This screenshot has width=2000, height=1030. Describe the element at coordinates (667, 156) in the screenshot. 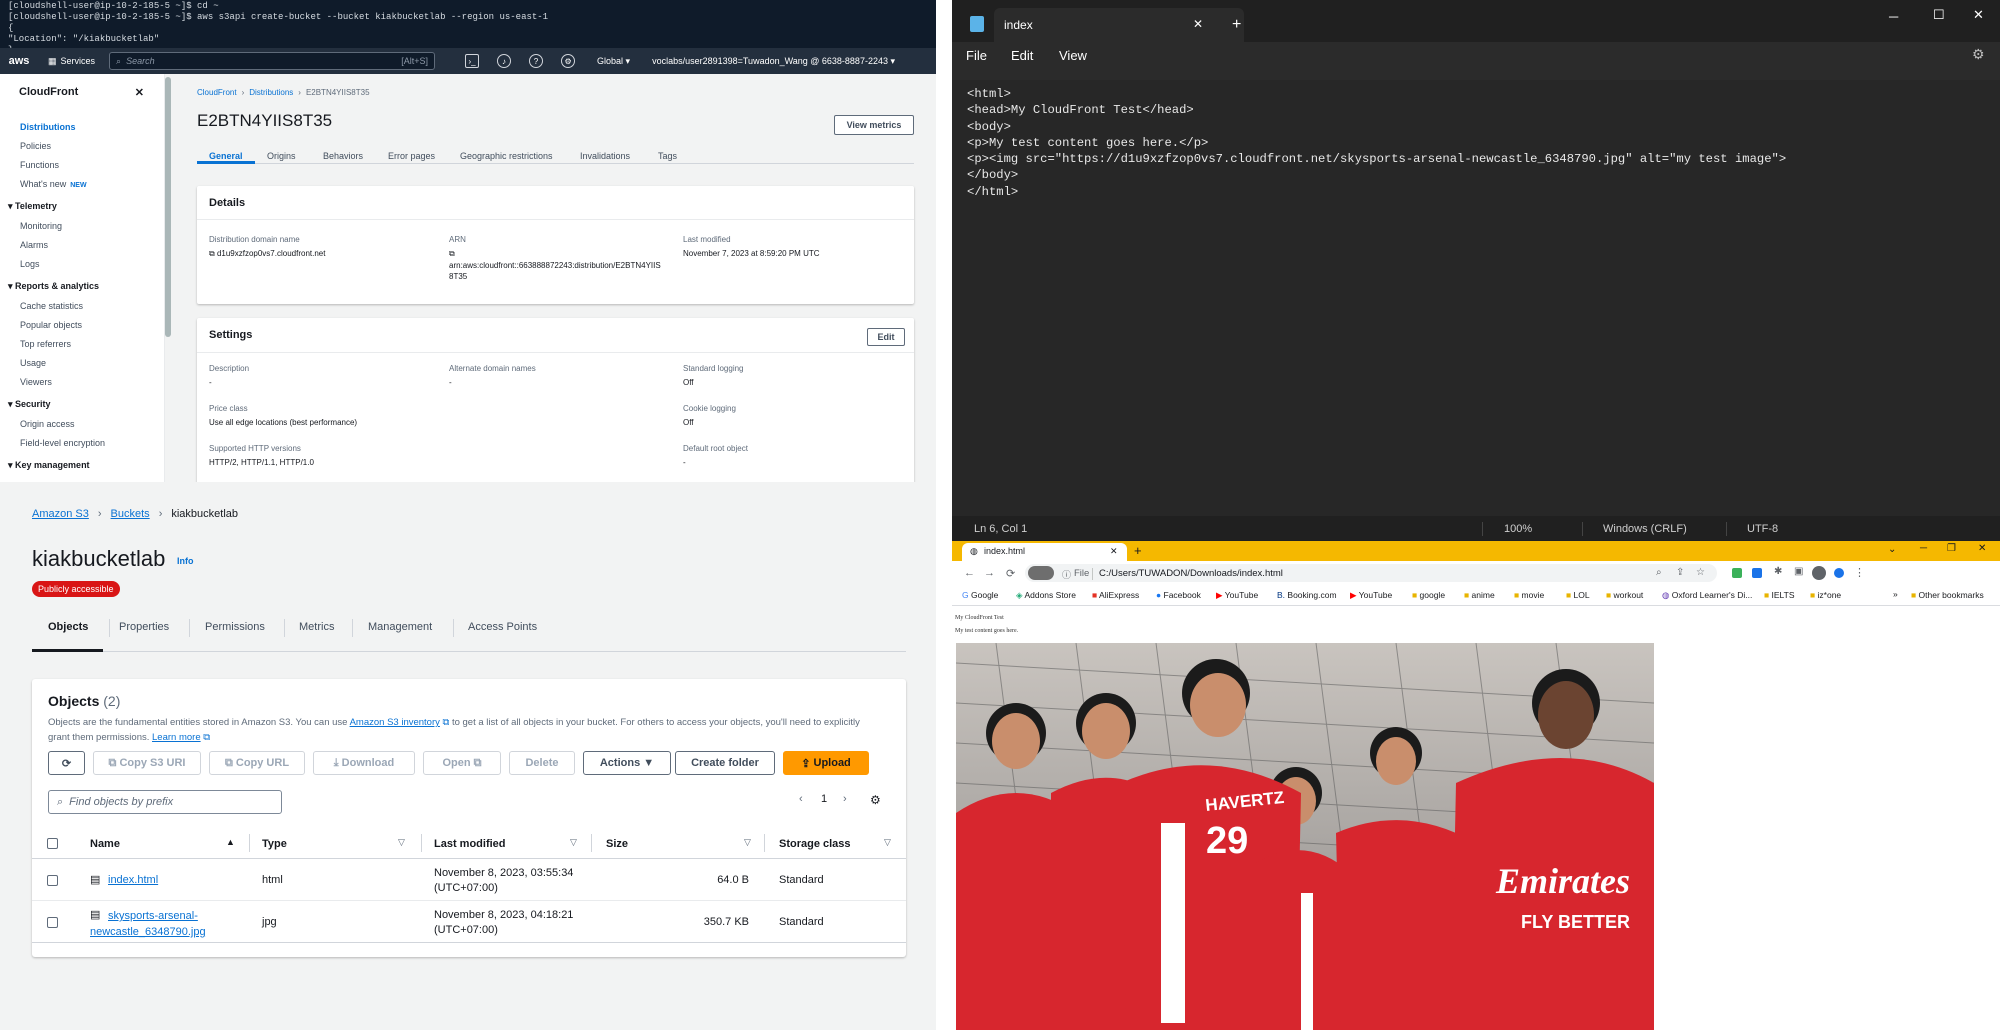

I see `tab-tags: Tags` at that location.